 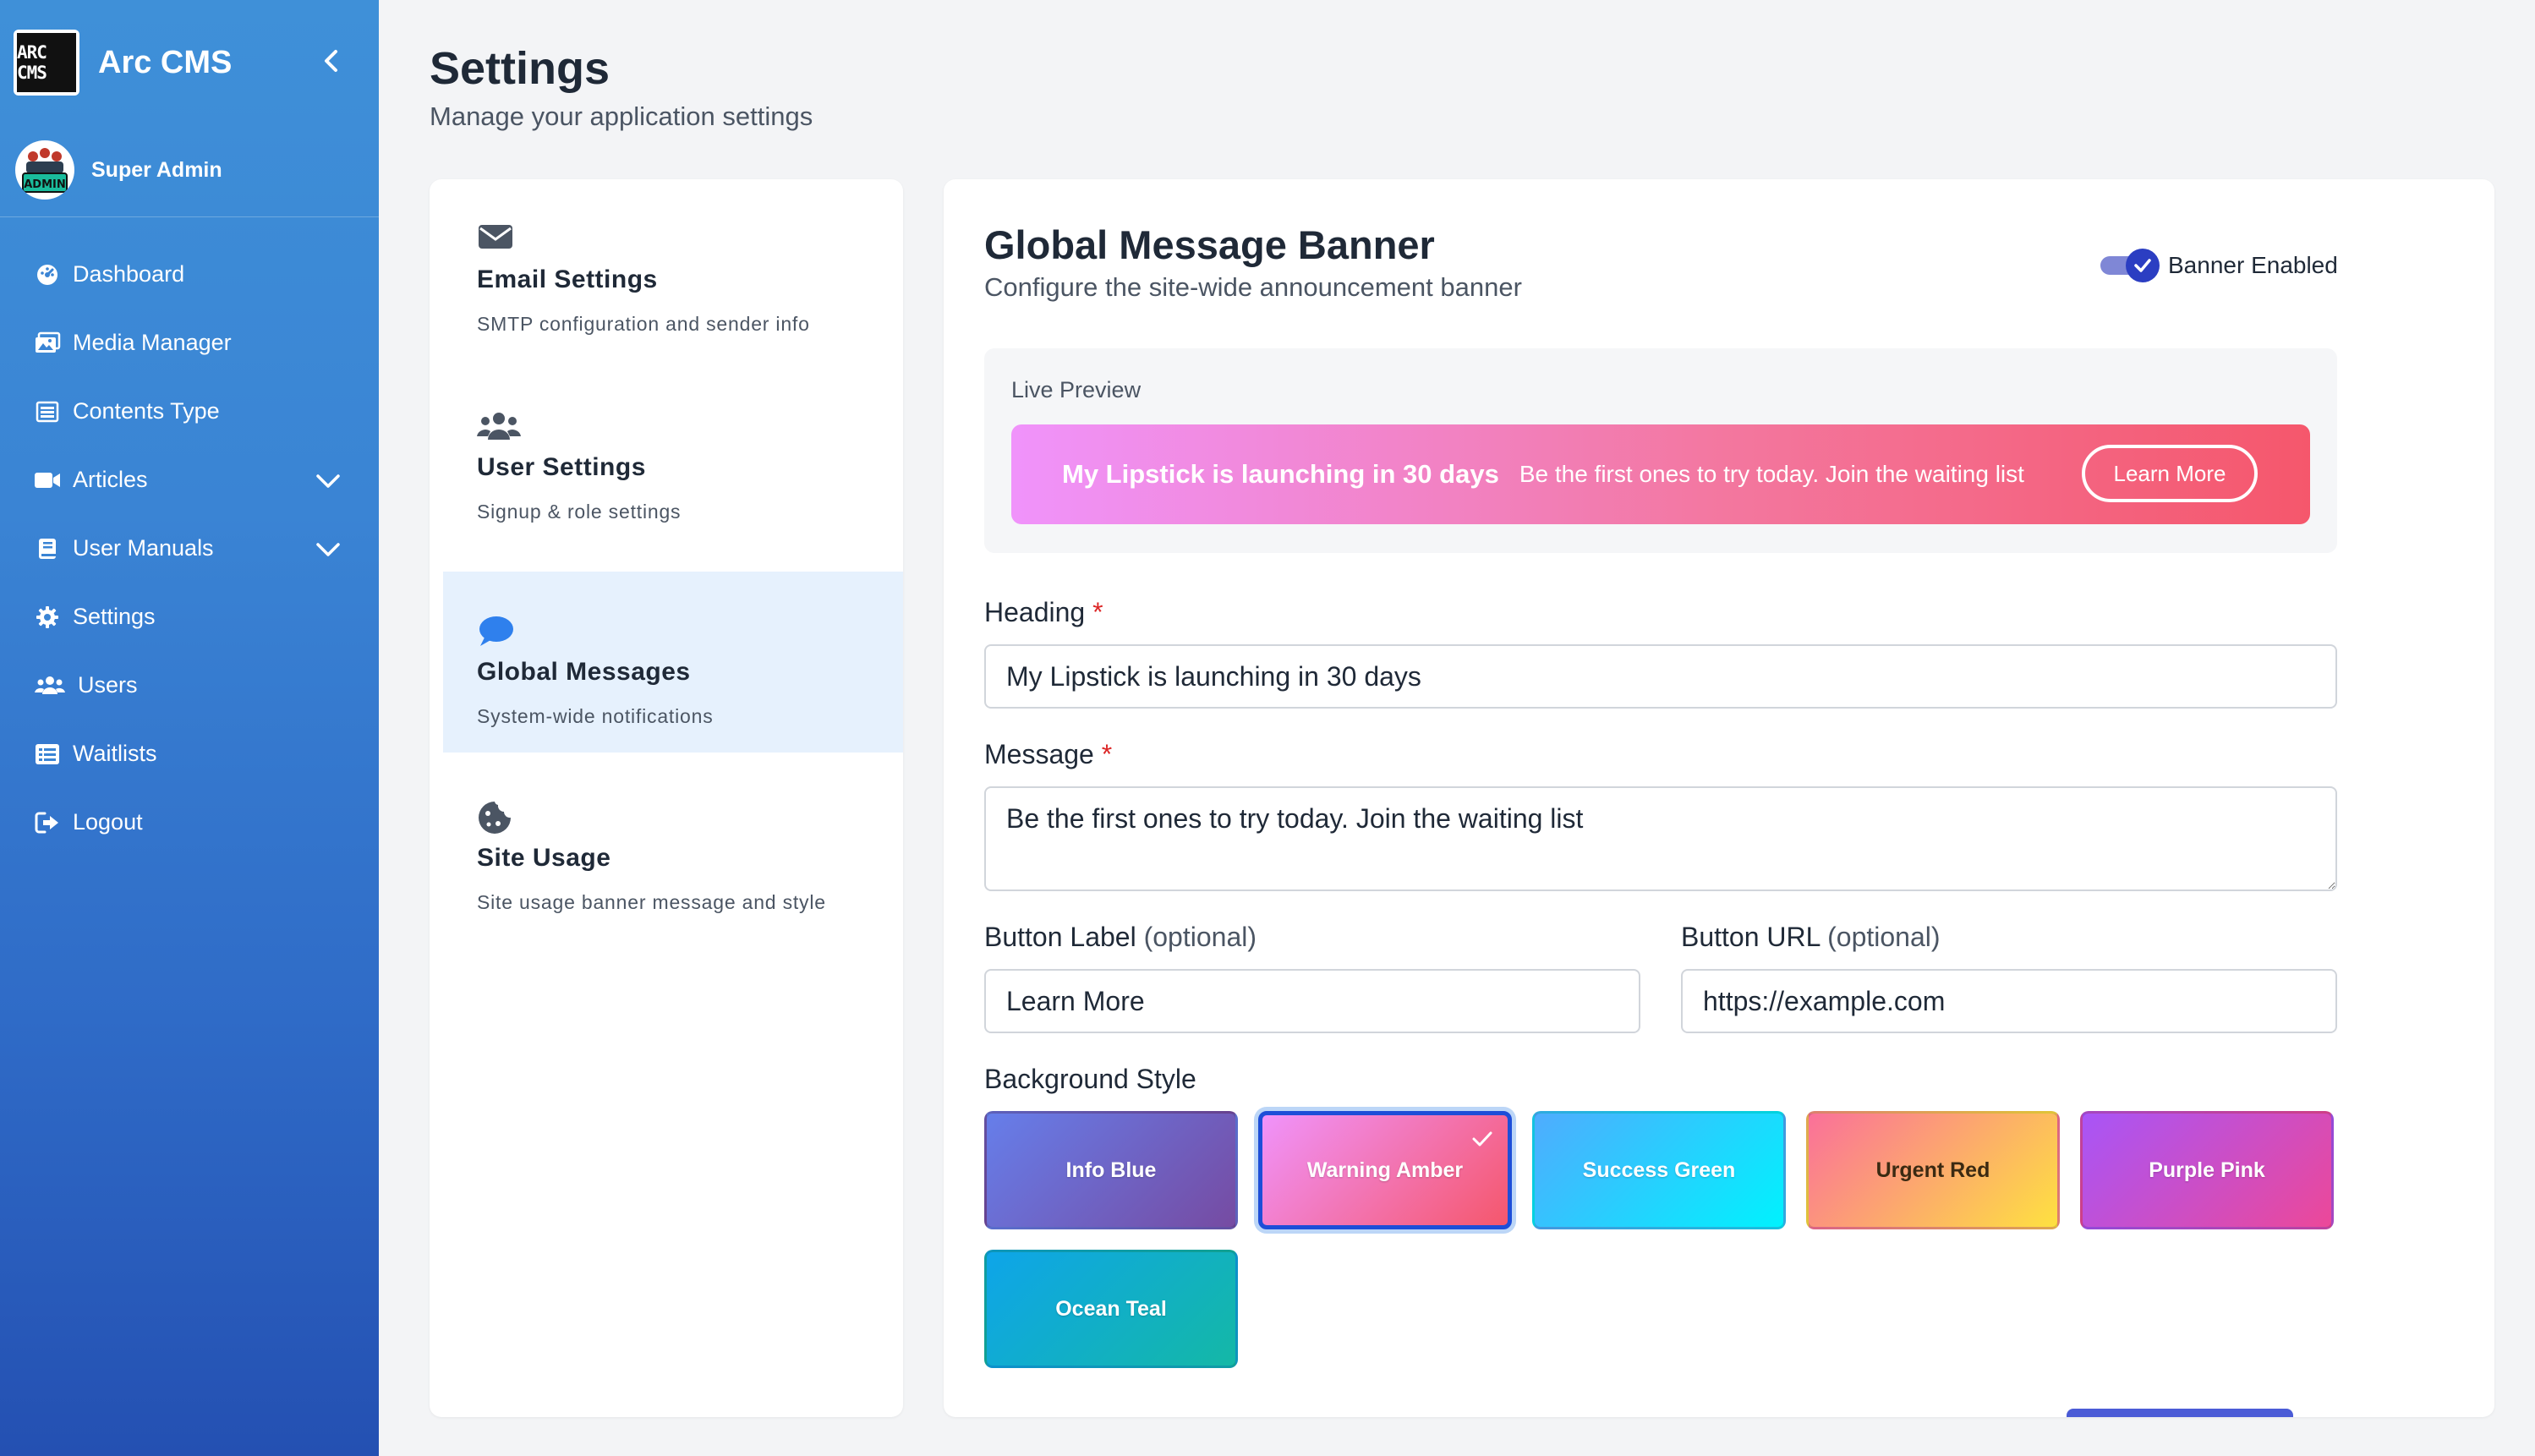 I want to click on settings-menu-user: User Settings Signup & role settings, so click(x=673, y=458).